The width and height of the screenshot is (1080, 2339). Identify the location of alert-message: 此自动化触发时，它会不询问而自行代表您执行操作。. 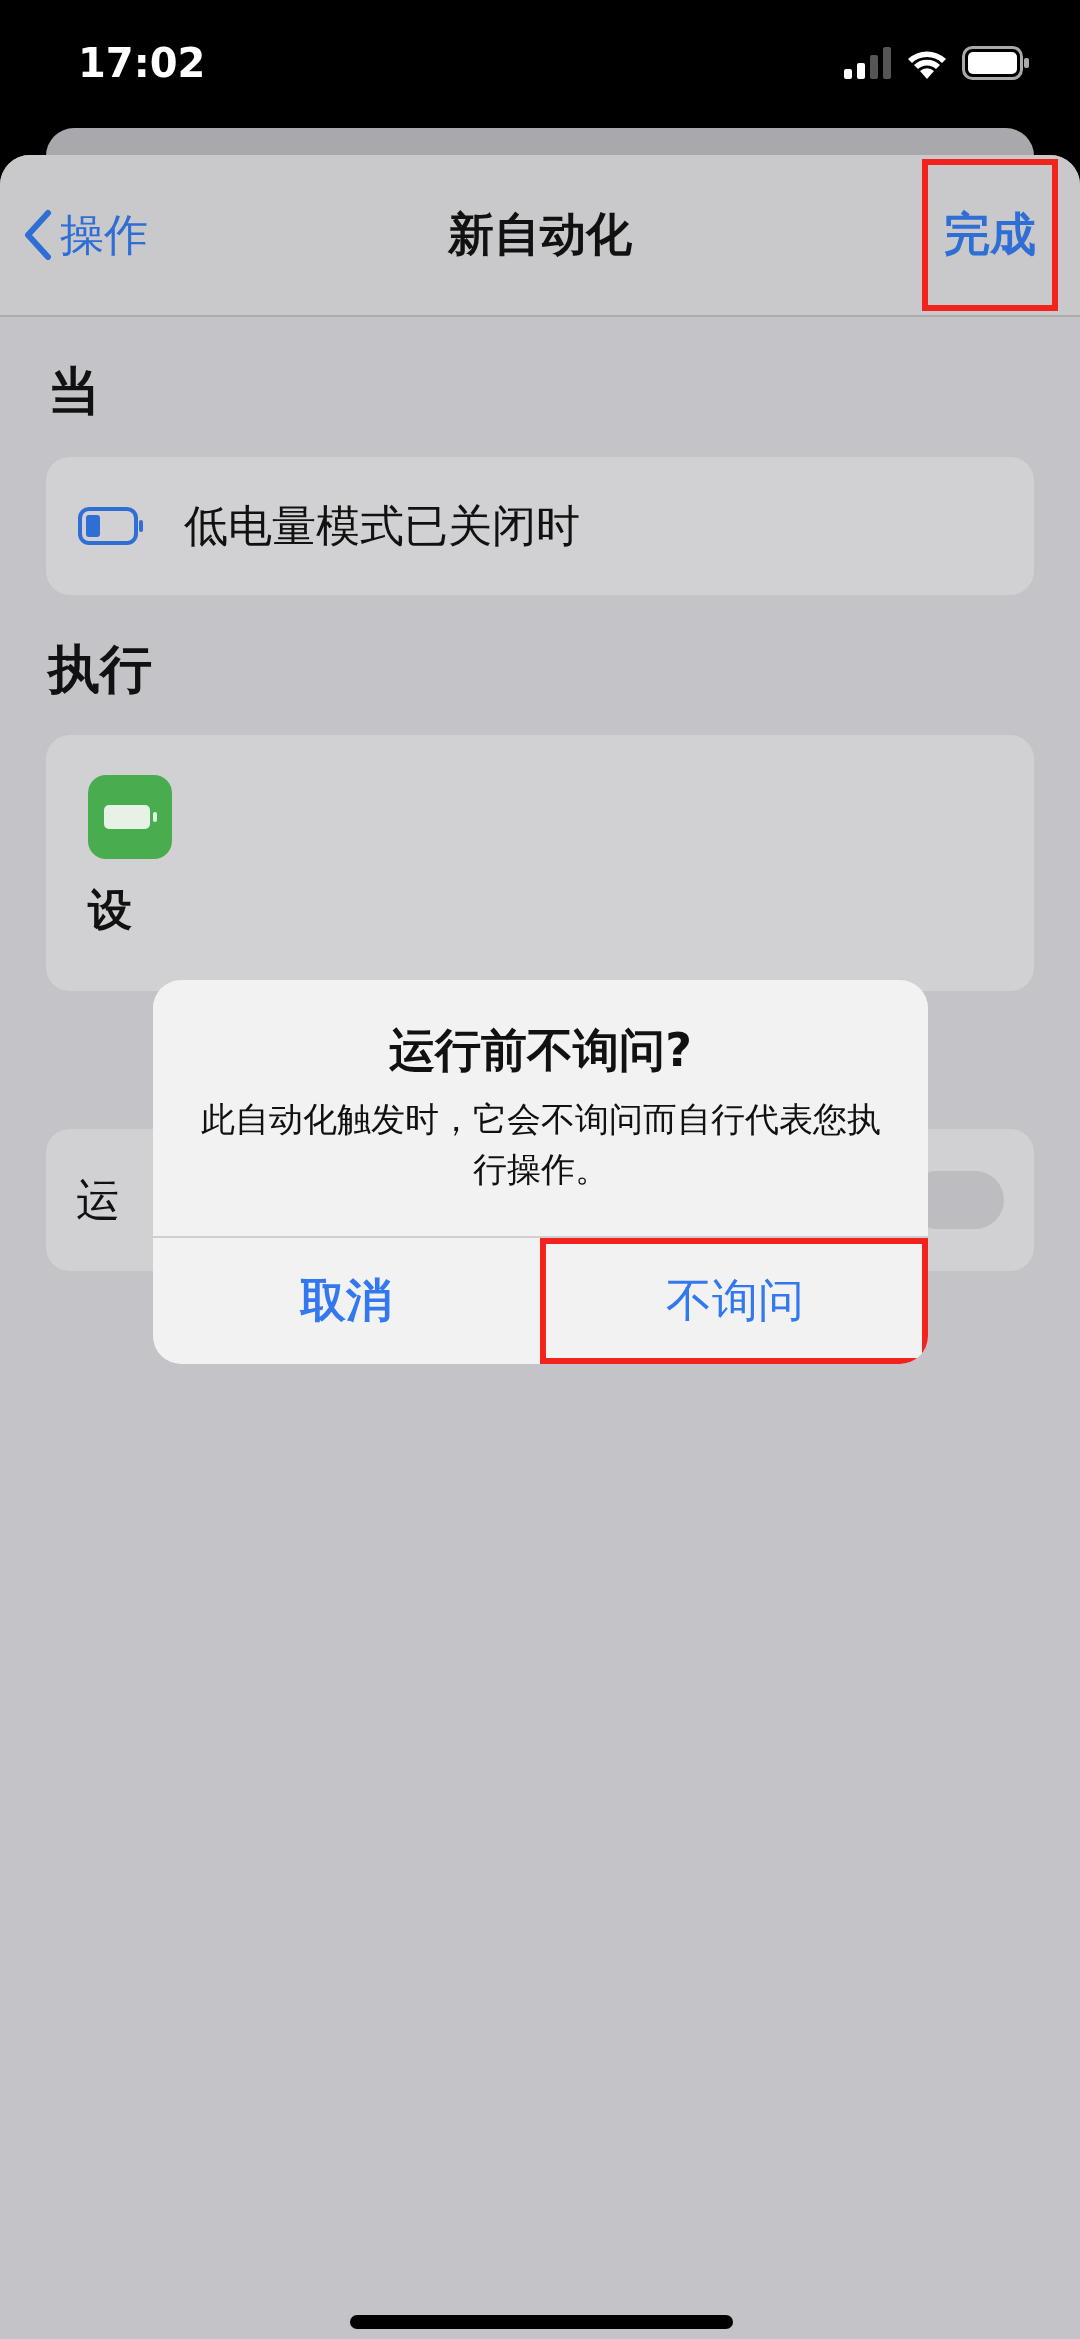
(540, 1144).